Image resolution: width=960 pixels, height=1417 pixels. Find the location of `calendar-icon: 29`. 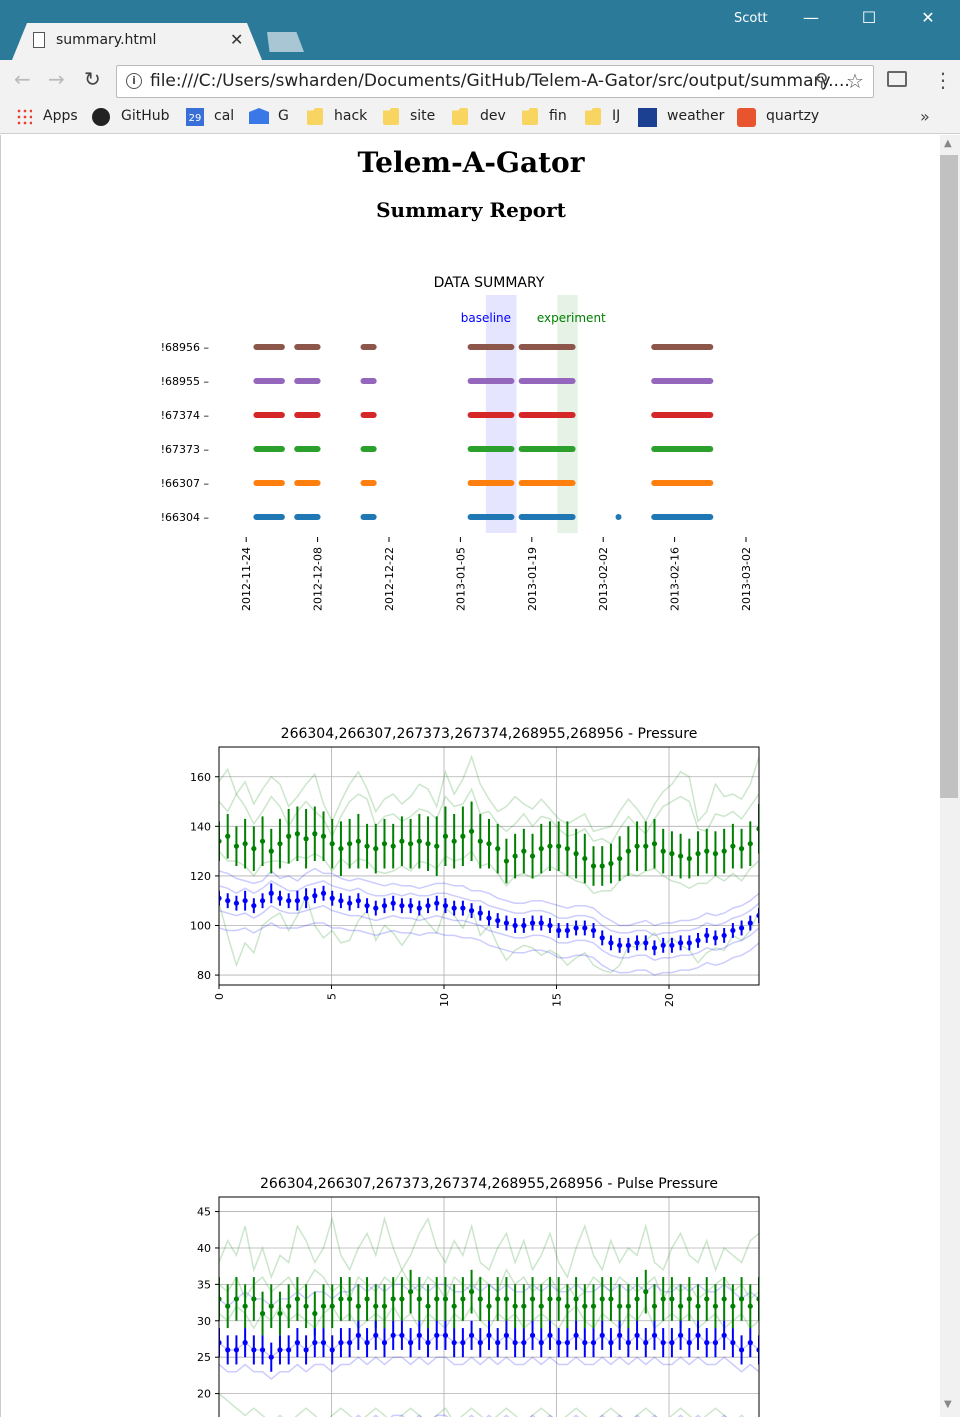

calendar-icon: 29 is located at coordinates (195, 117).